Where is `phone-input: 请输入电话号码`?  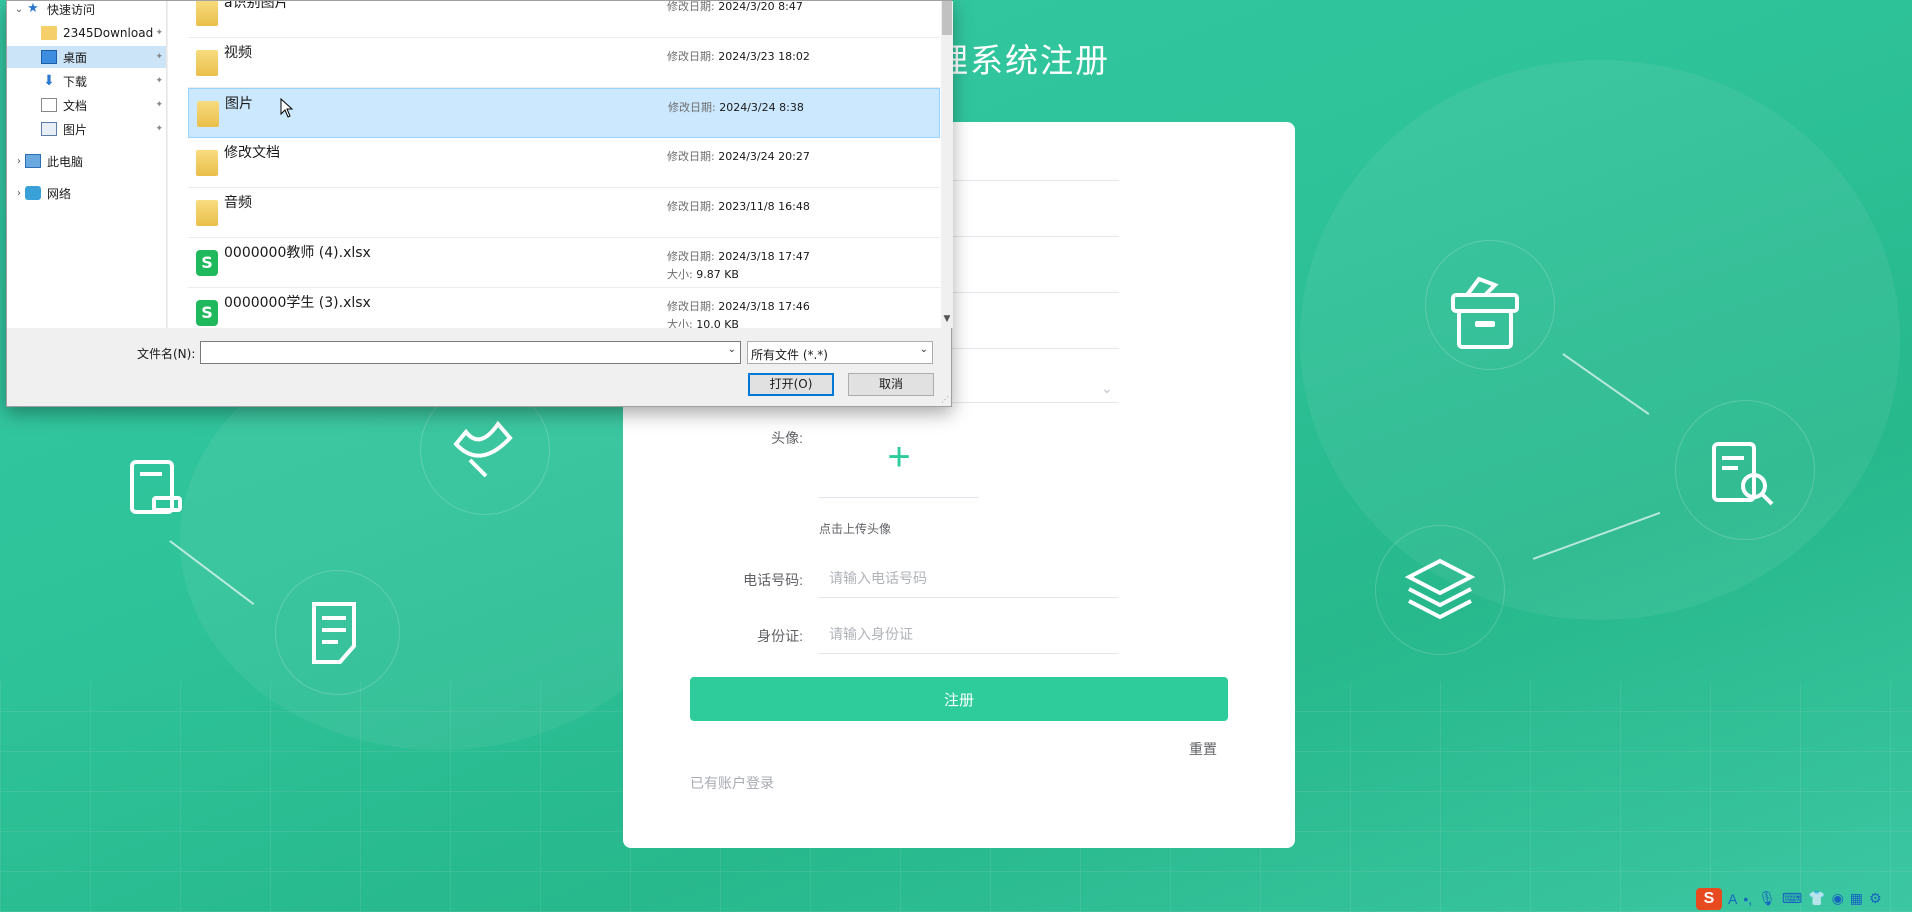
phone-input: 请输入电话号码 is located at coordinates (969, 578).